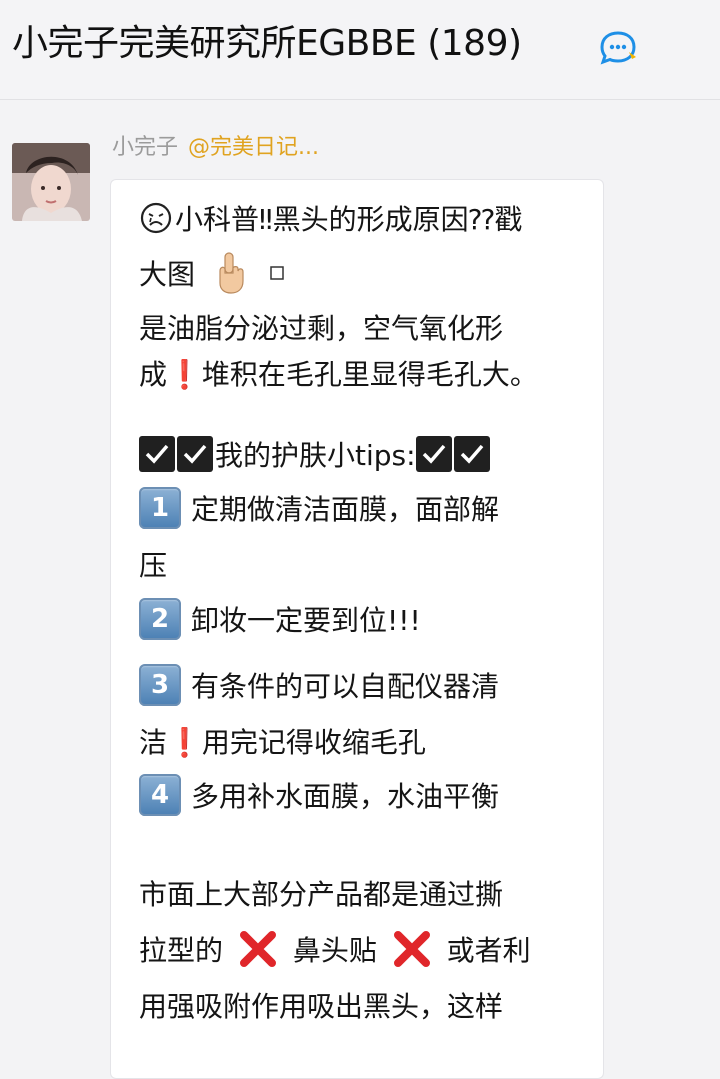 The width and height of the screenshot is (720, 1079). Describe the element at coordinates (321, 328) in the screenshot. I see `message-line: 是油脂分泌过剩，空气氧化形` at that location.